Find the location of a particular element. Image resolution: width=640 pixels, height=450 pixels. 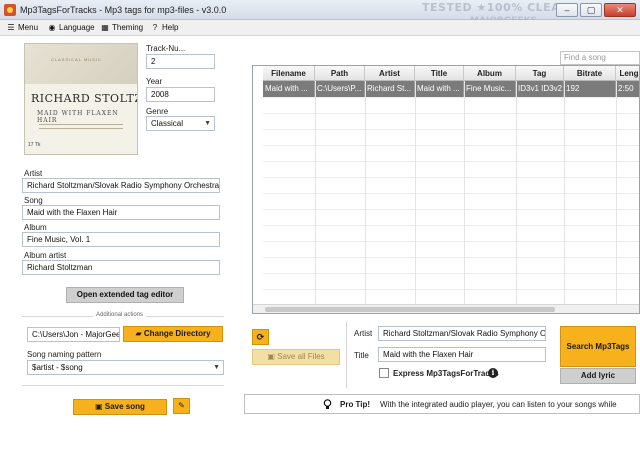

wrench-icon: ✎ is located at coordinates (181, 405).